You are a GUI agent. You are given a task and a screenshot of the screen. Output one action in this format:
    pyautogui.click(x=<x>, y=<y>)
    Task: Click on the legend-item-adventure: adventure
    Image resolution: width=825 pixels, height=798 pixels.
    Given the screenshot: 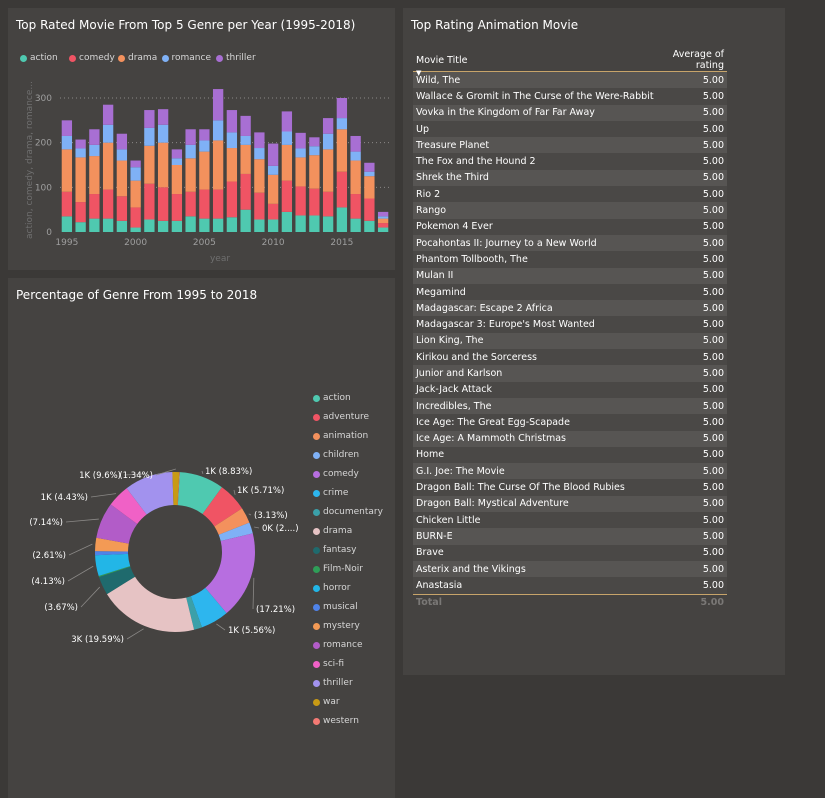 What is the action you would take?
    pyautogui.click(x=341, y=417)
    